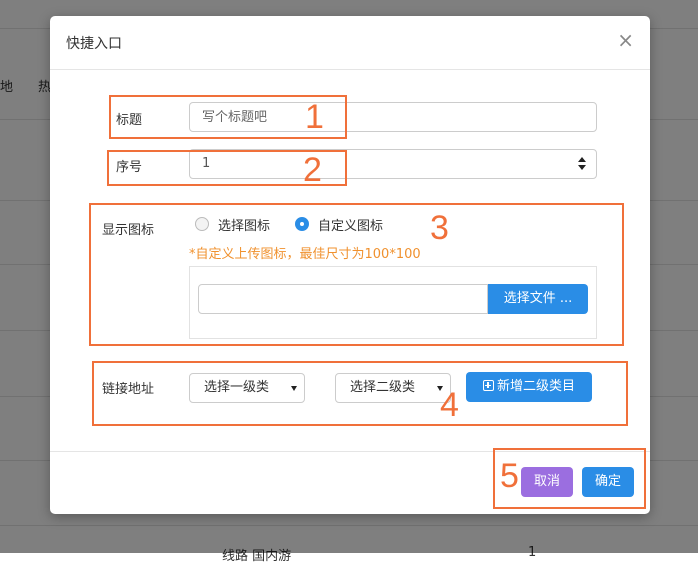  What do you see at coordinates (509, 476) in the screenshot?
I see `annotation-number-5: 5` at bounding box center [509, 476].